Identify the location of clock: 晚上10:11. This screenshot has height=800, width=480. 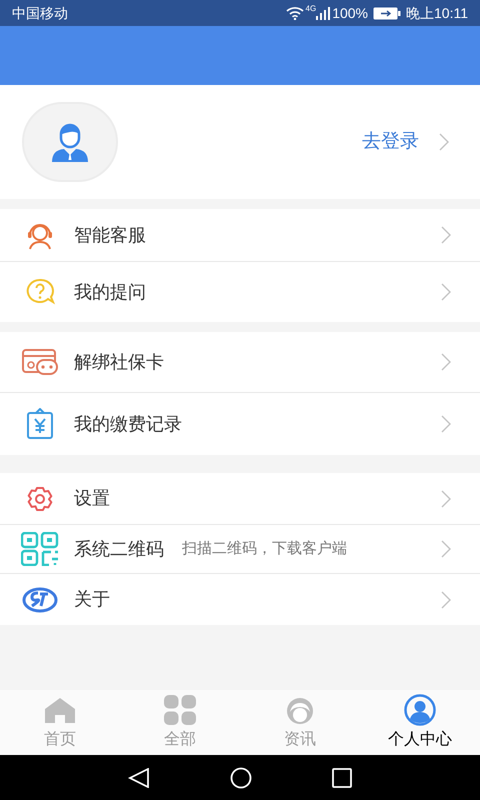
(437, 13).